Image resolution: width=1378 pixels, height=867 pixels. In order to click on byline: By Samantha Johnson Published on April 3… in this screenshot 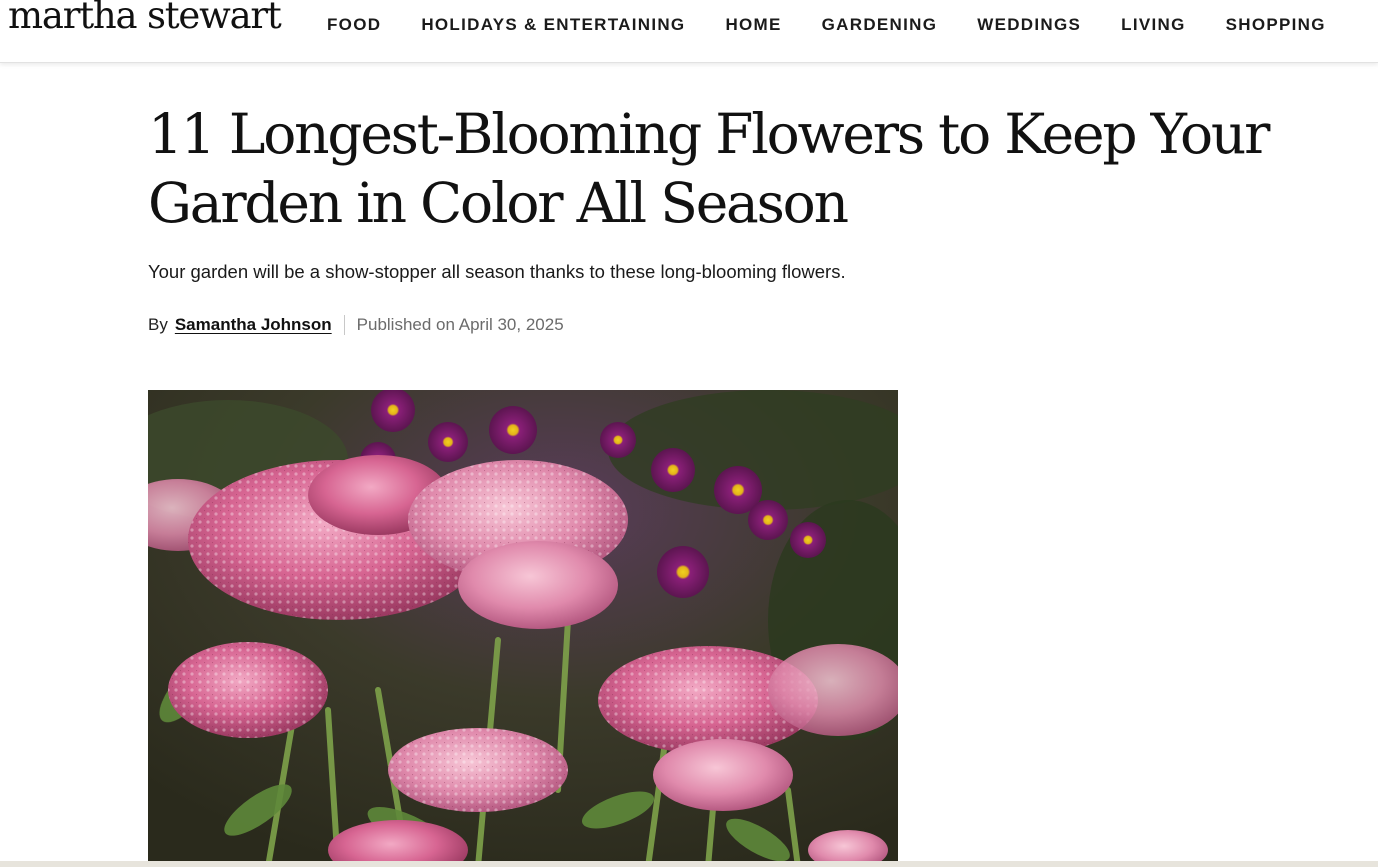, I will do `click(356, 325)`.